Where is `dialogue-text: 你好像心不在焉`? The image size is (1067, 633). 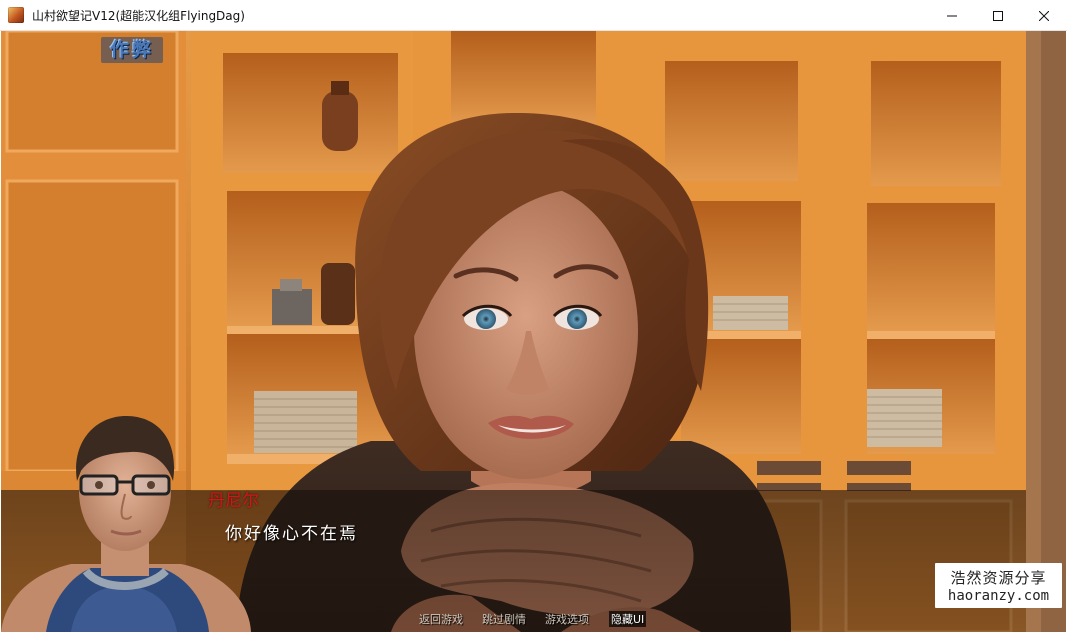
dialogue-text: 你好像心不在焉 is located at coordinates (291, 534).